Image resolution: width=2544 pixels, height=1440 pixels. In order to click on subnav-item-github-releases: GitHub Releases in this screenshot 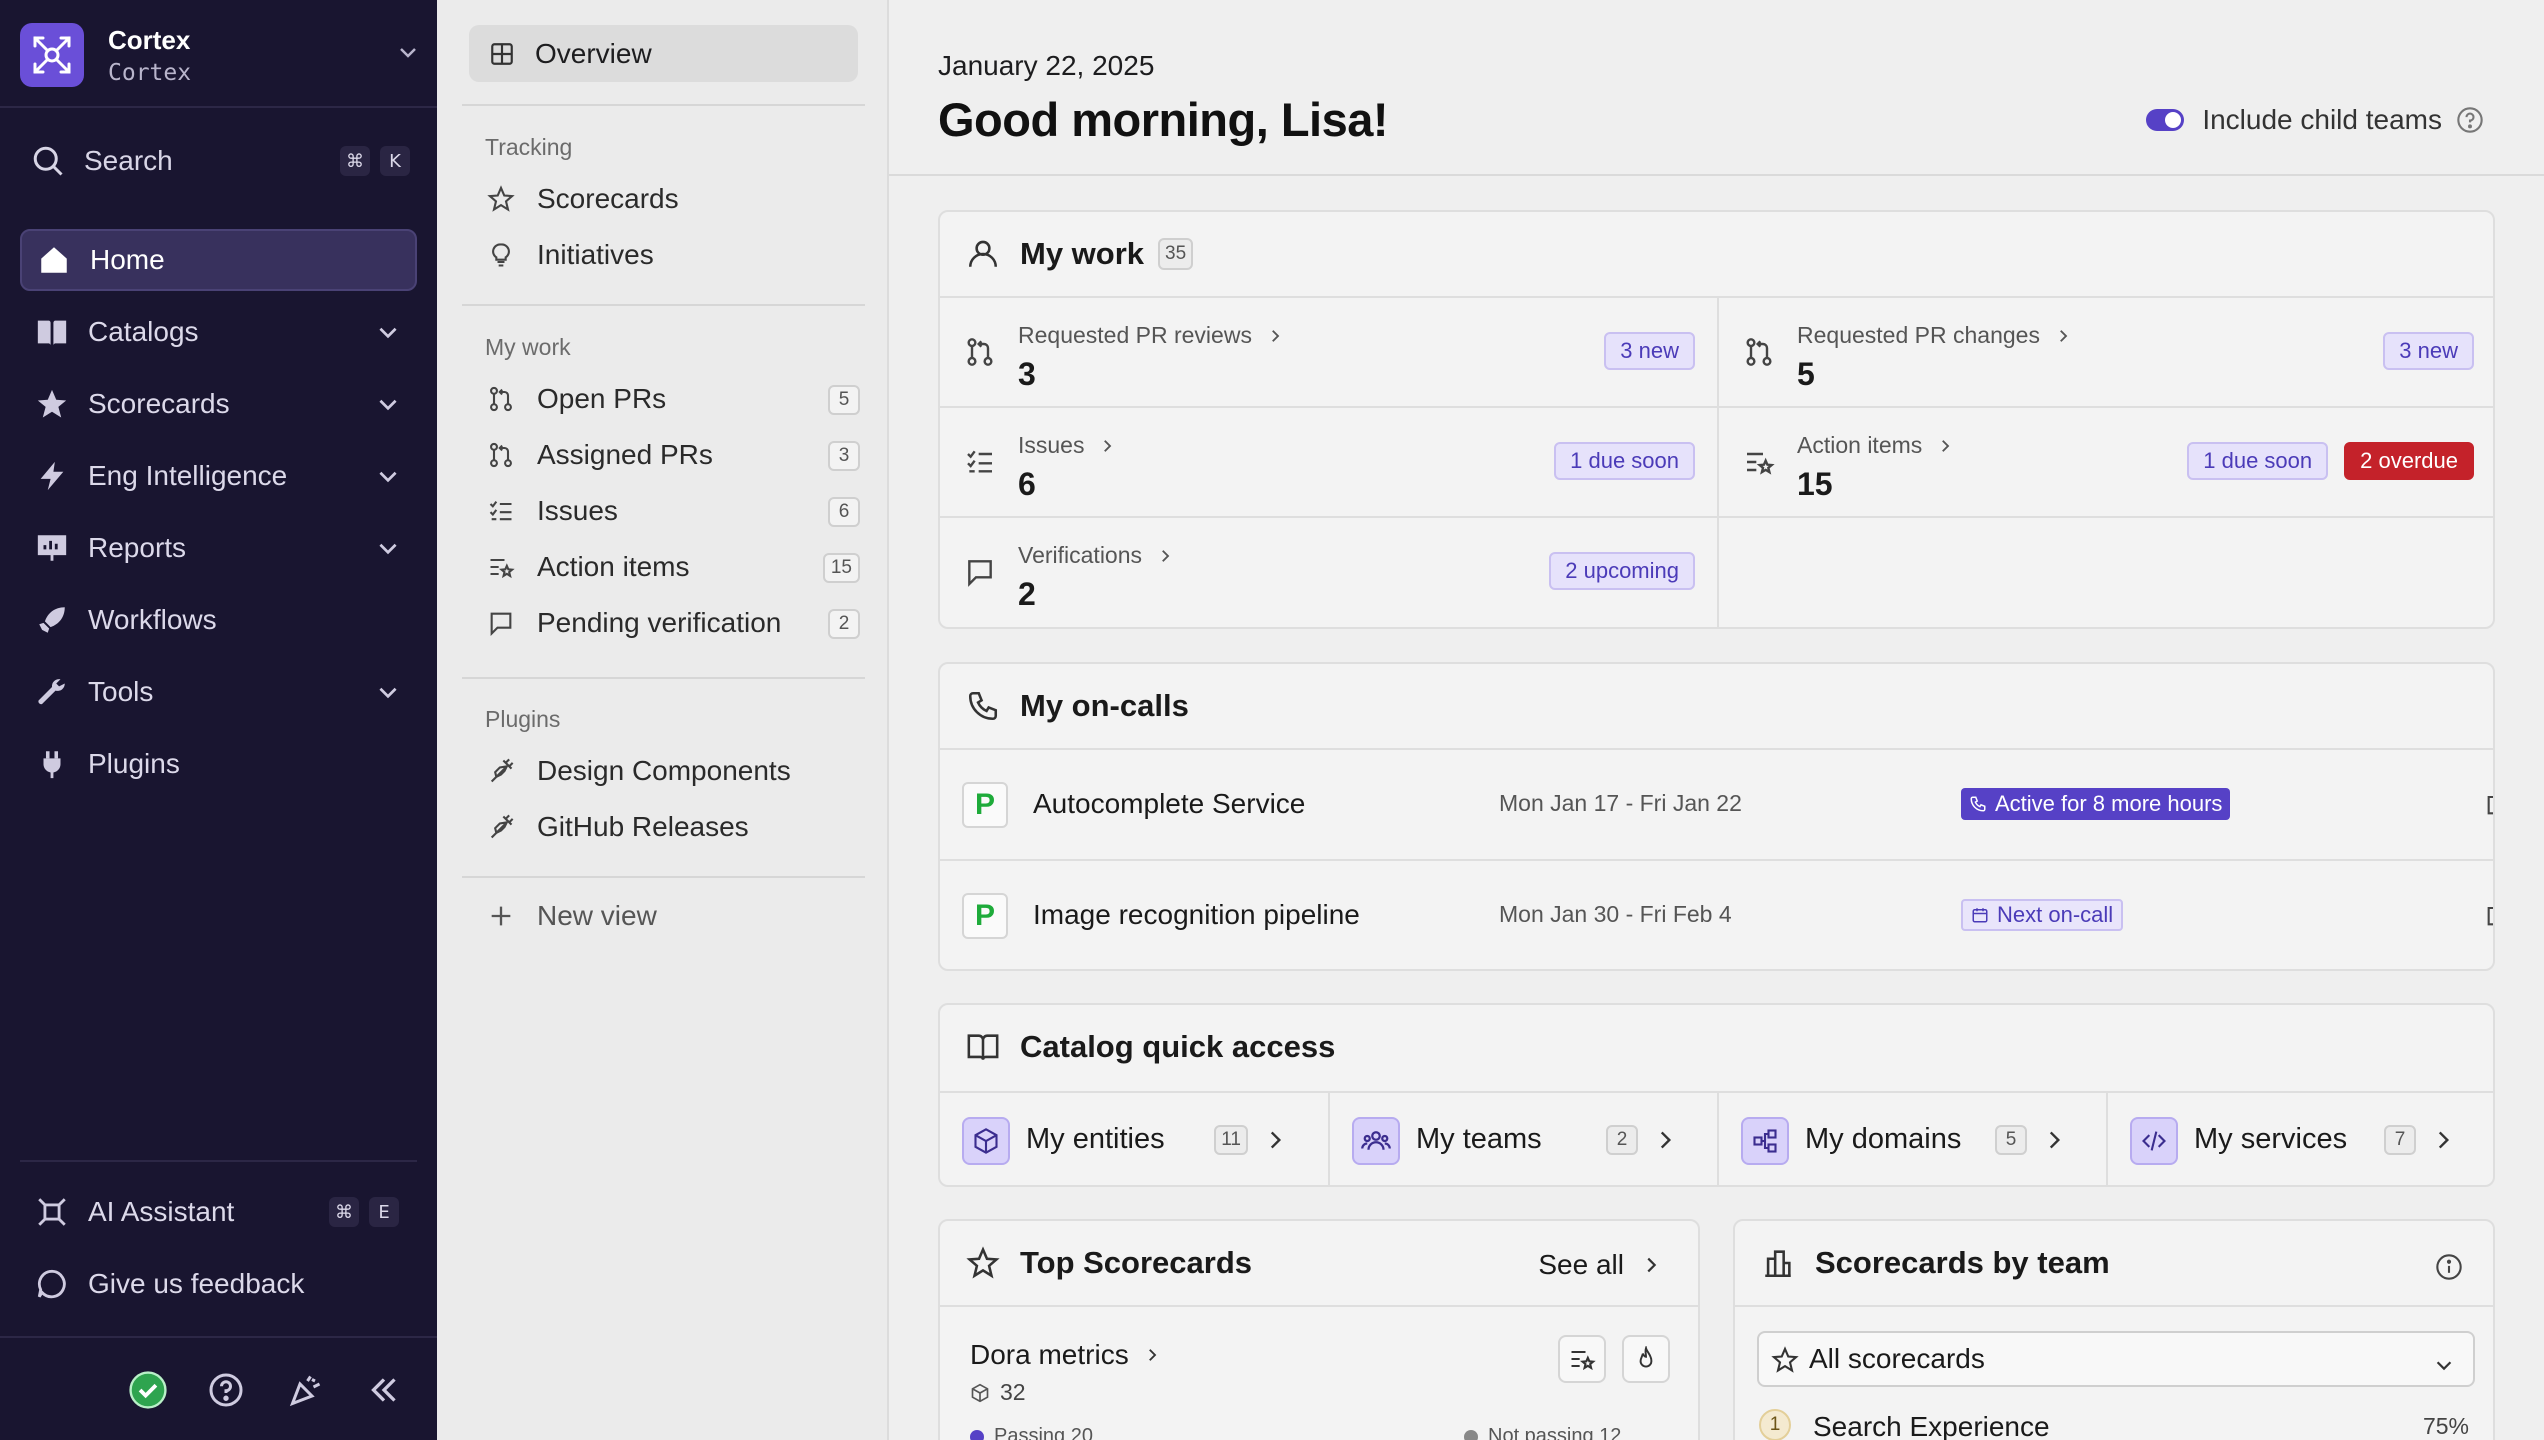, I will do `click(672, 827)`.